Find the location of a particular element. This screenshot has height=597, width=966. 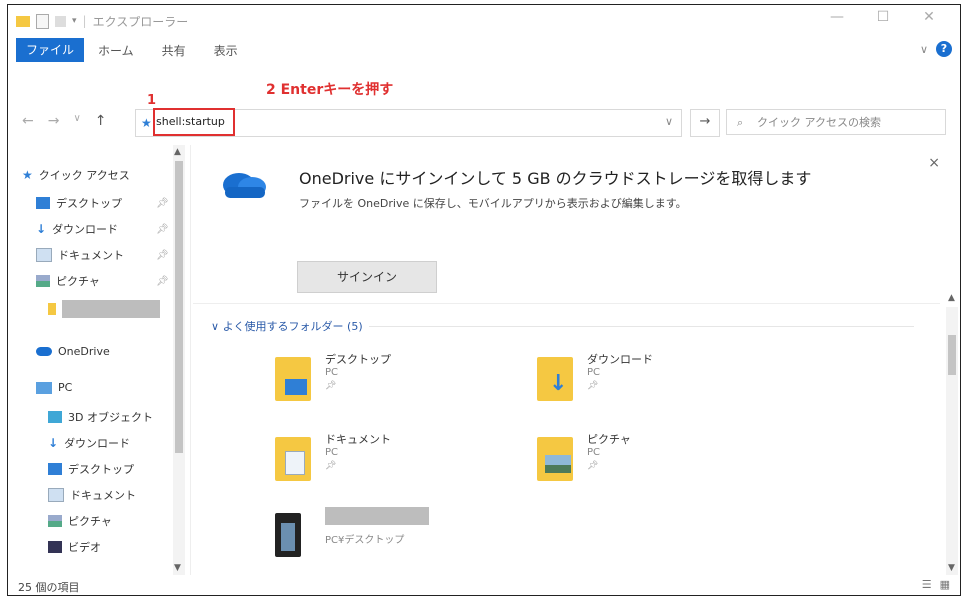

properties-icon is located at coordinates (42, 21).